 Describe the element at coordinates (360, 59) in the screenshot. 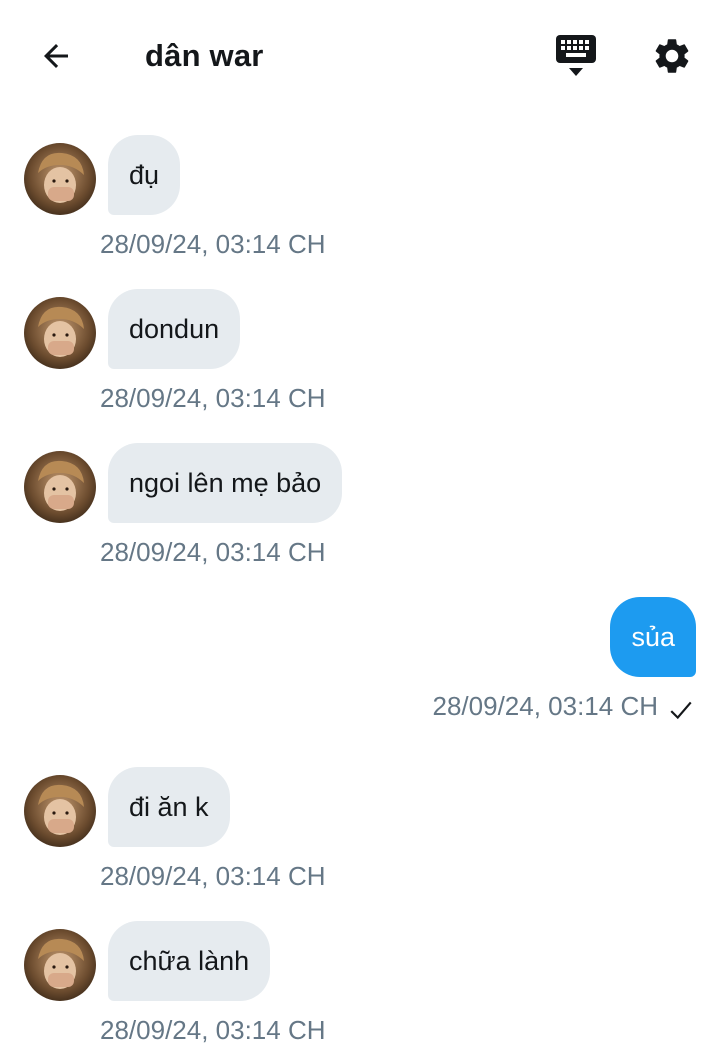

I see `top-bar: dân war` at that location.